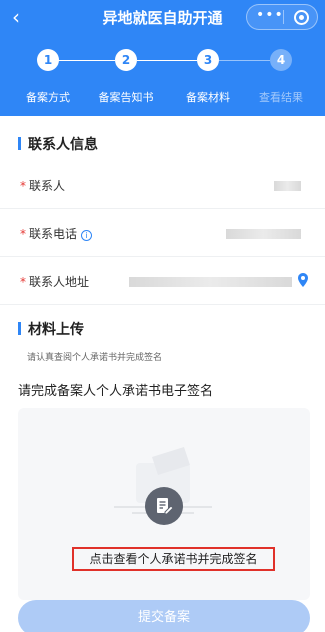 This screenshot has width=325, height=632. What do you see at coordinates (287, 186) in the screenshot?
I see `contact-name-value` at bounding box center [287, 186].